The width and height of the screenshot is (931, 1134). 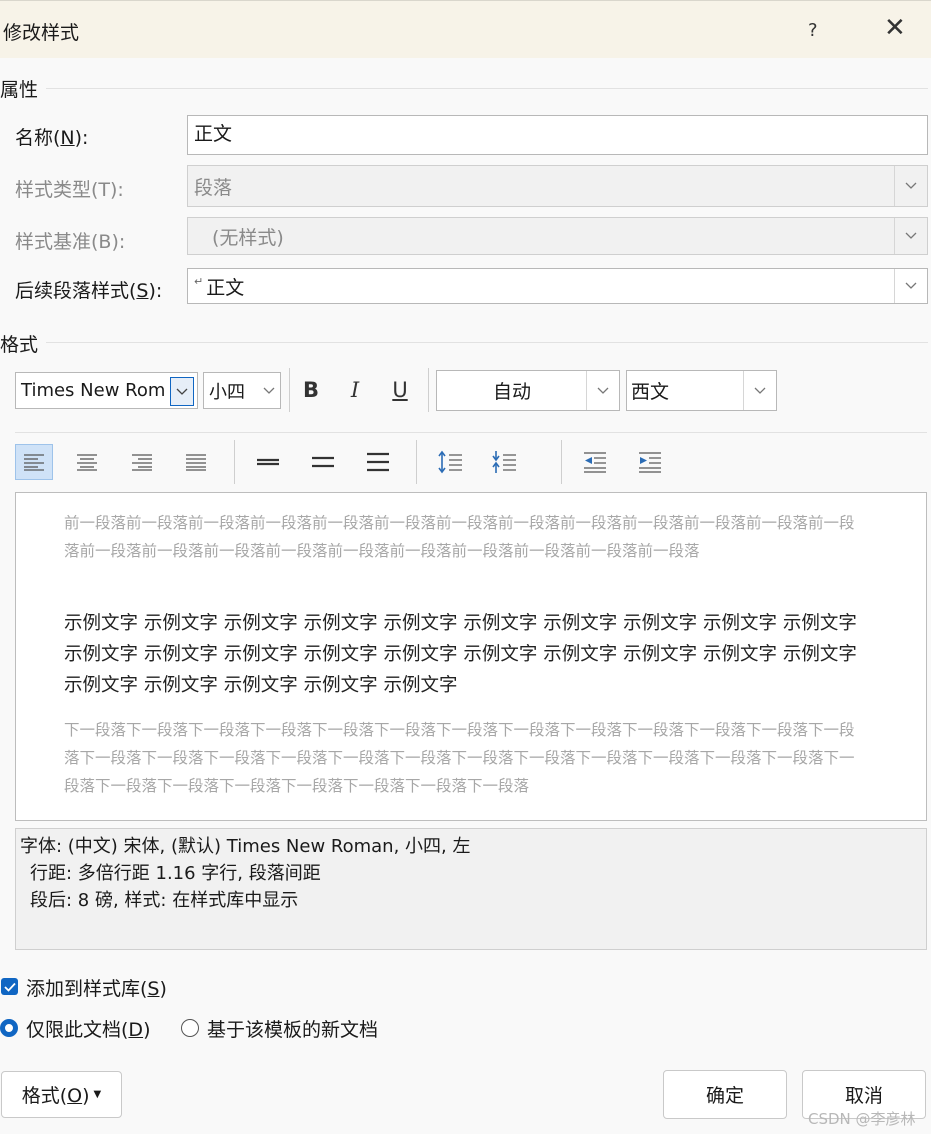 I want to click on double-spacing-icon, so click(x=378, y=462).